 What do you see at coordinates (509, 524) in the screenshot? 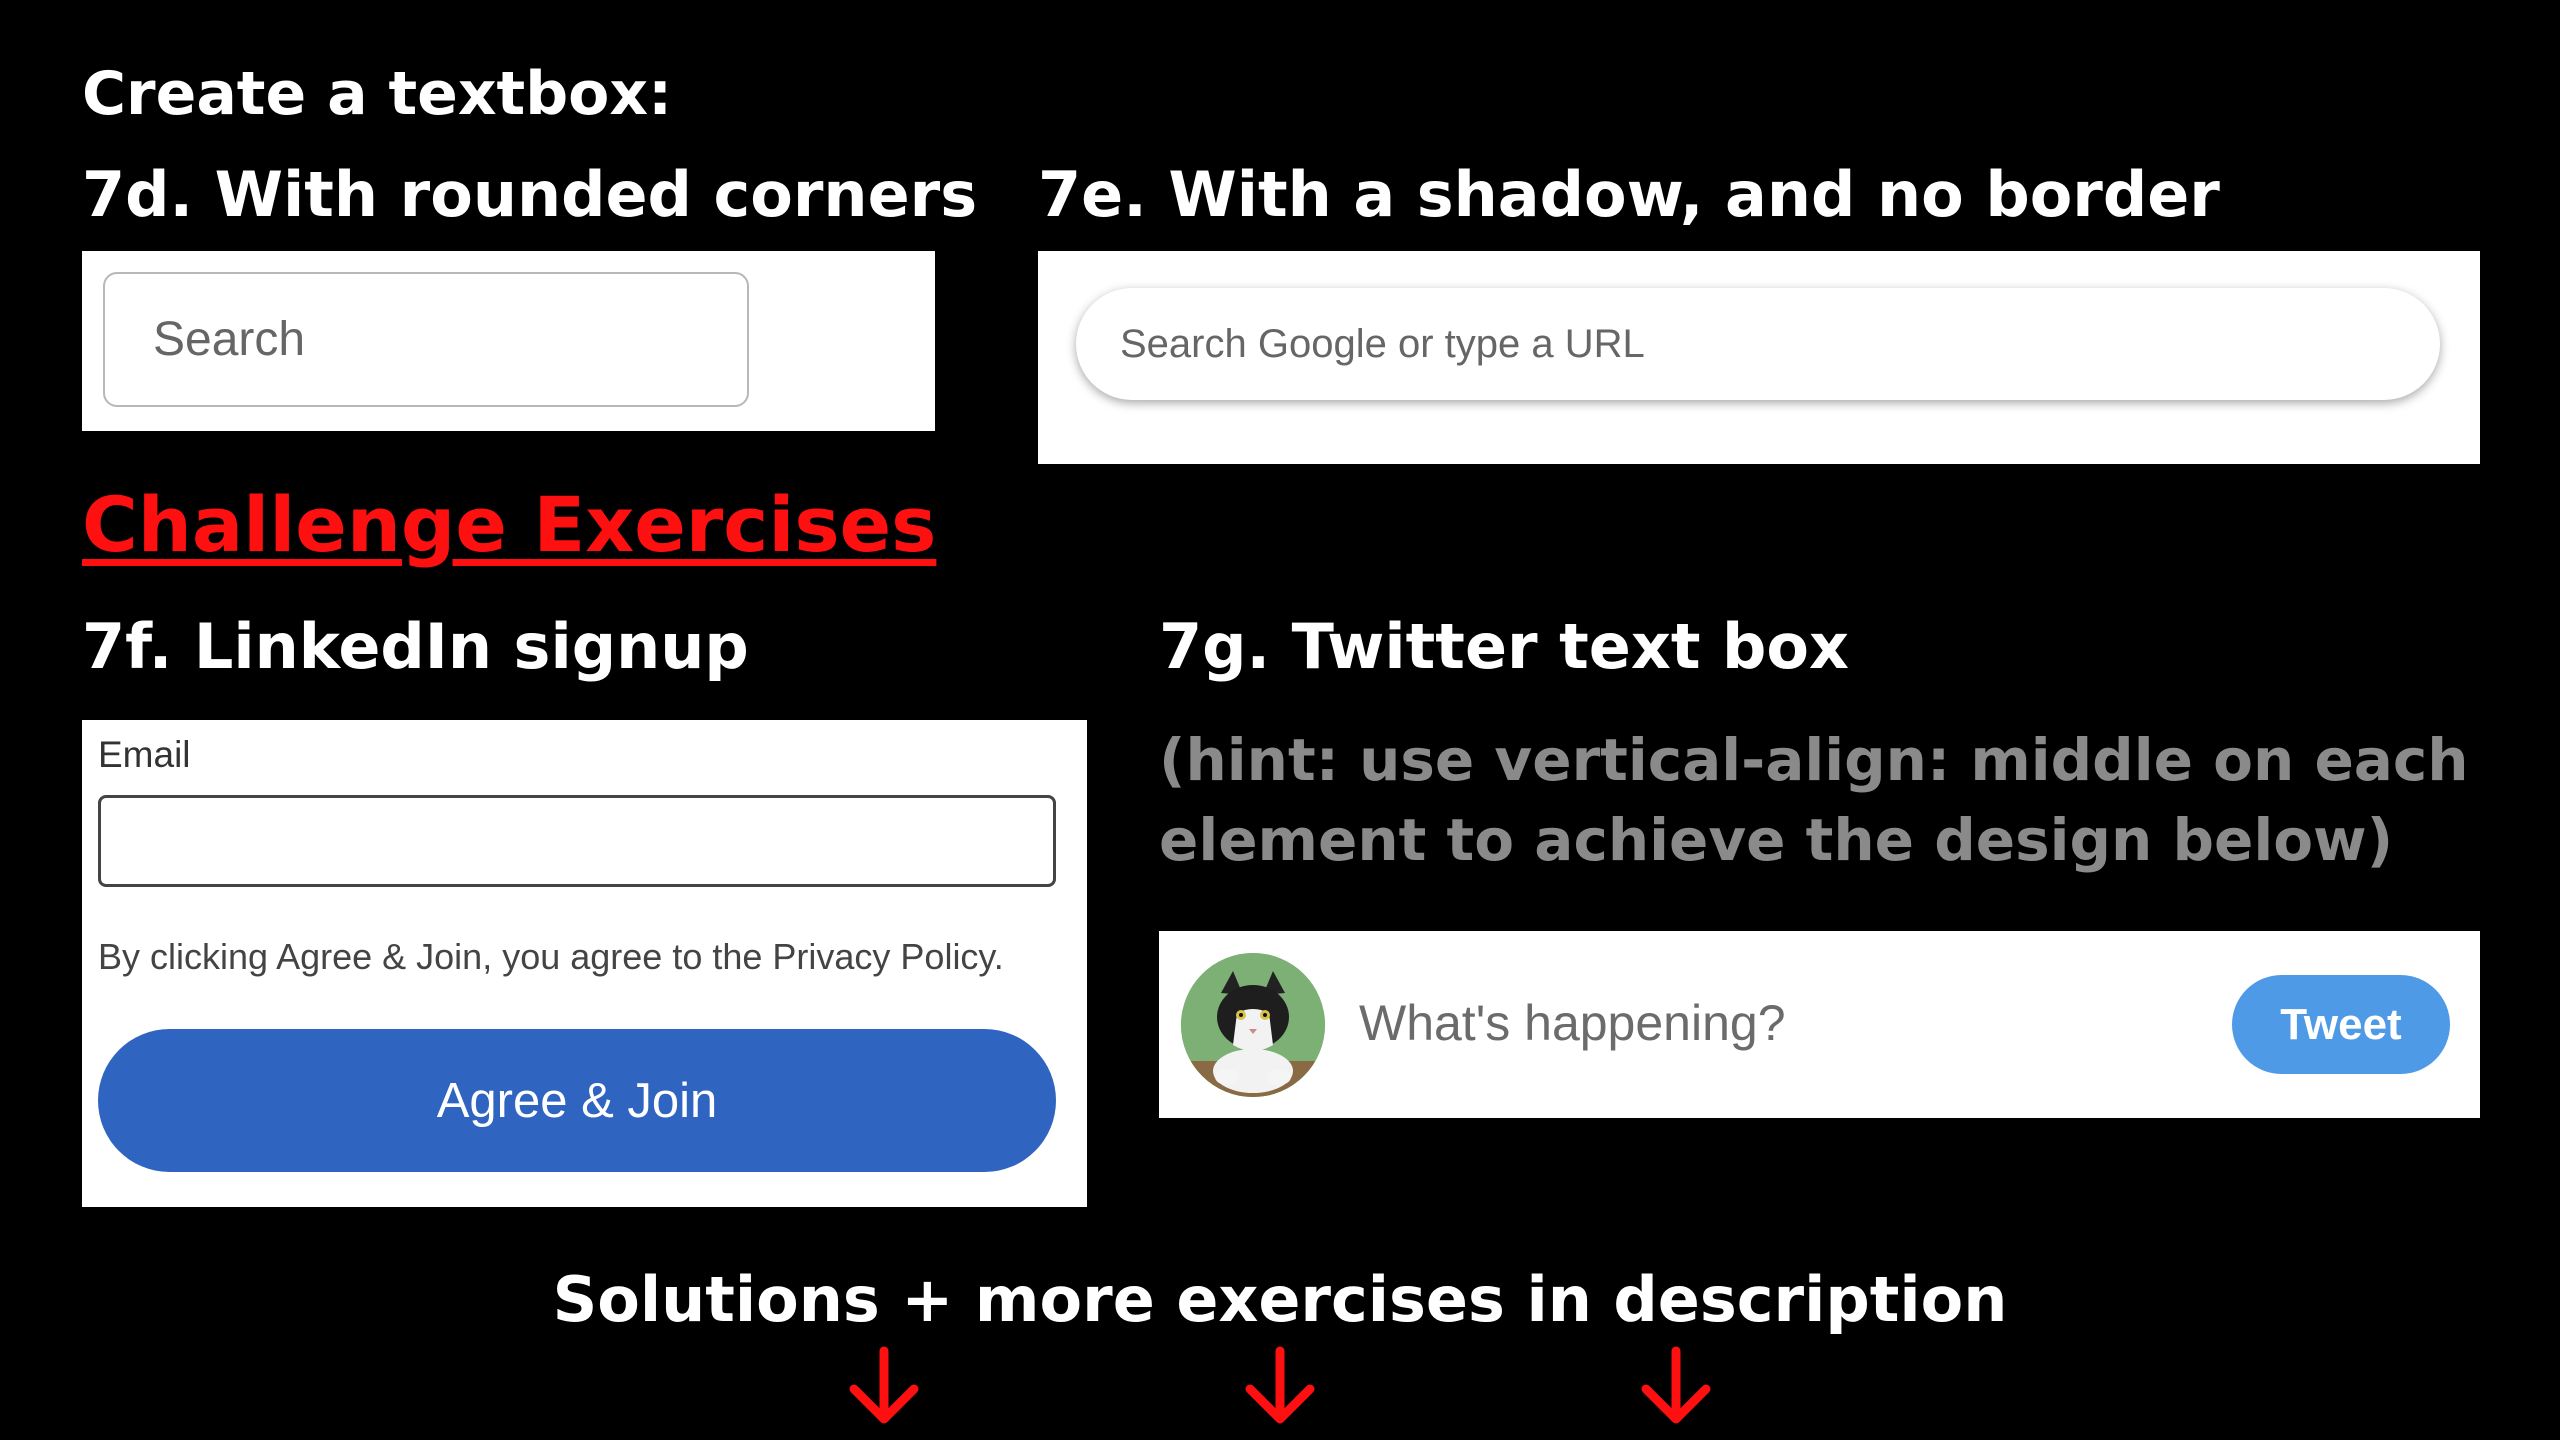
I see `challenge-title: Challenge Exercises` at bounding box center [509, 524].